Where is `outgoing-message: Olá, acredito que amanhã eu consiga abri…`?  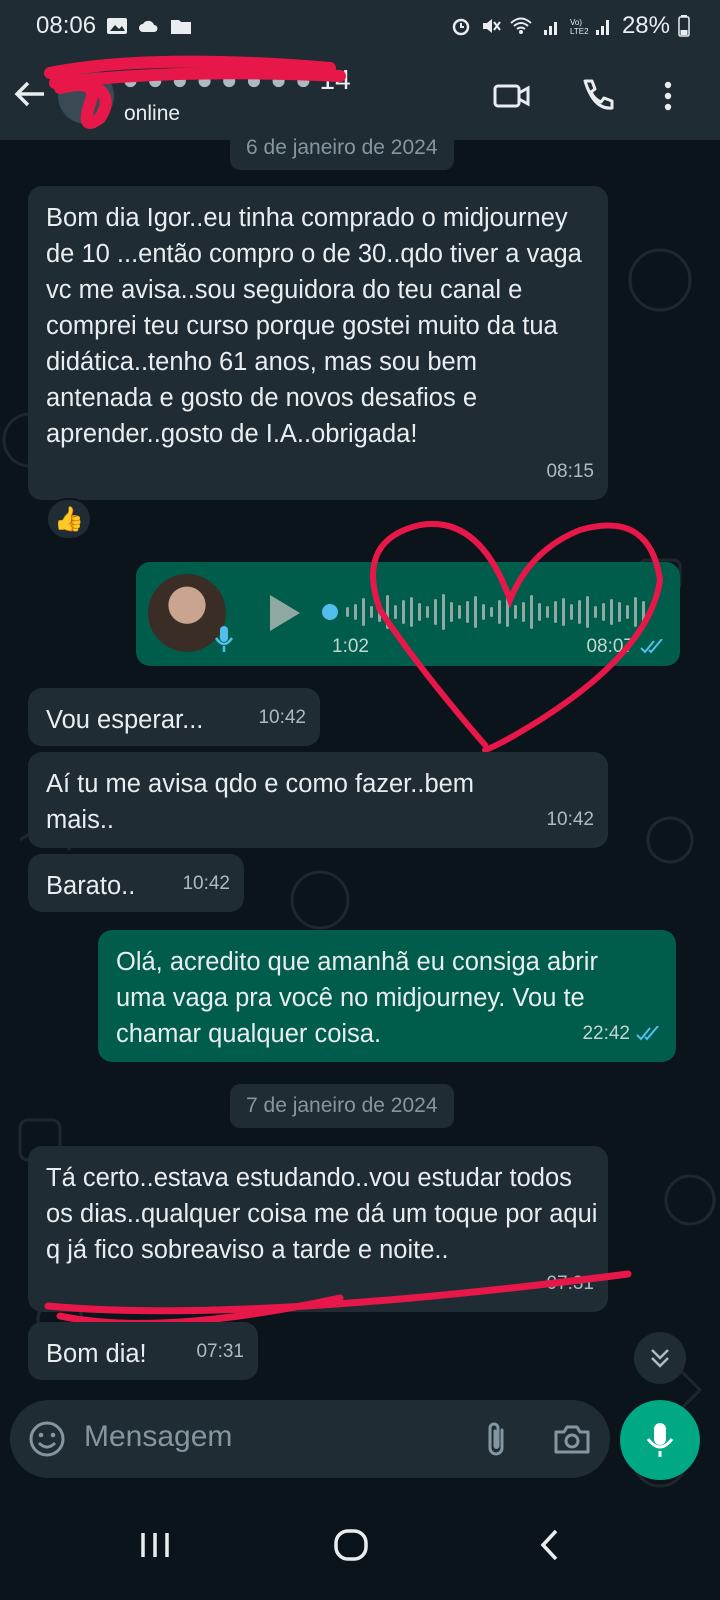 outgoing-message: Olá, acredito que amanhã eu consiga abri… is located at coordinates (387, 996).